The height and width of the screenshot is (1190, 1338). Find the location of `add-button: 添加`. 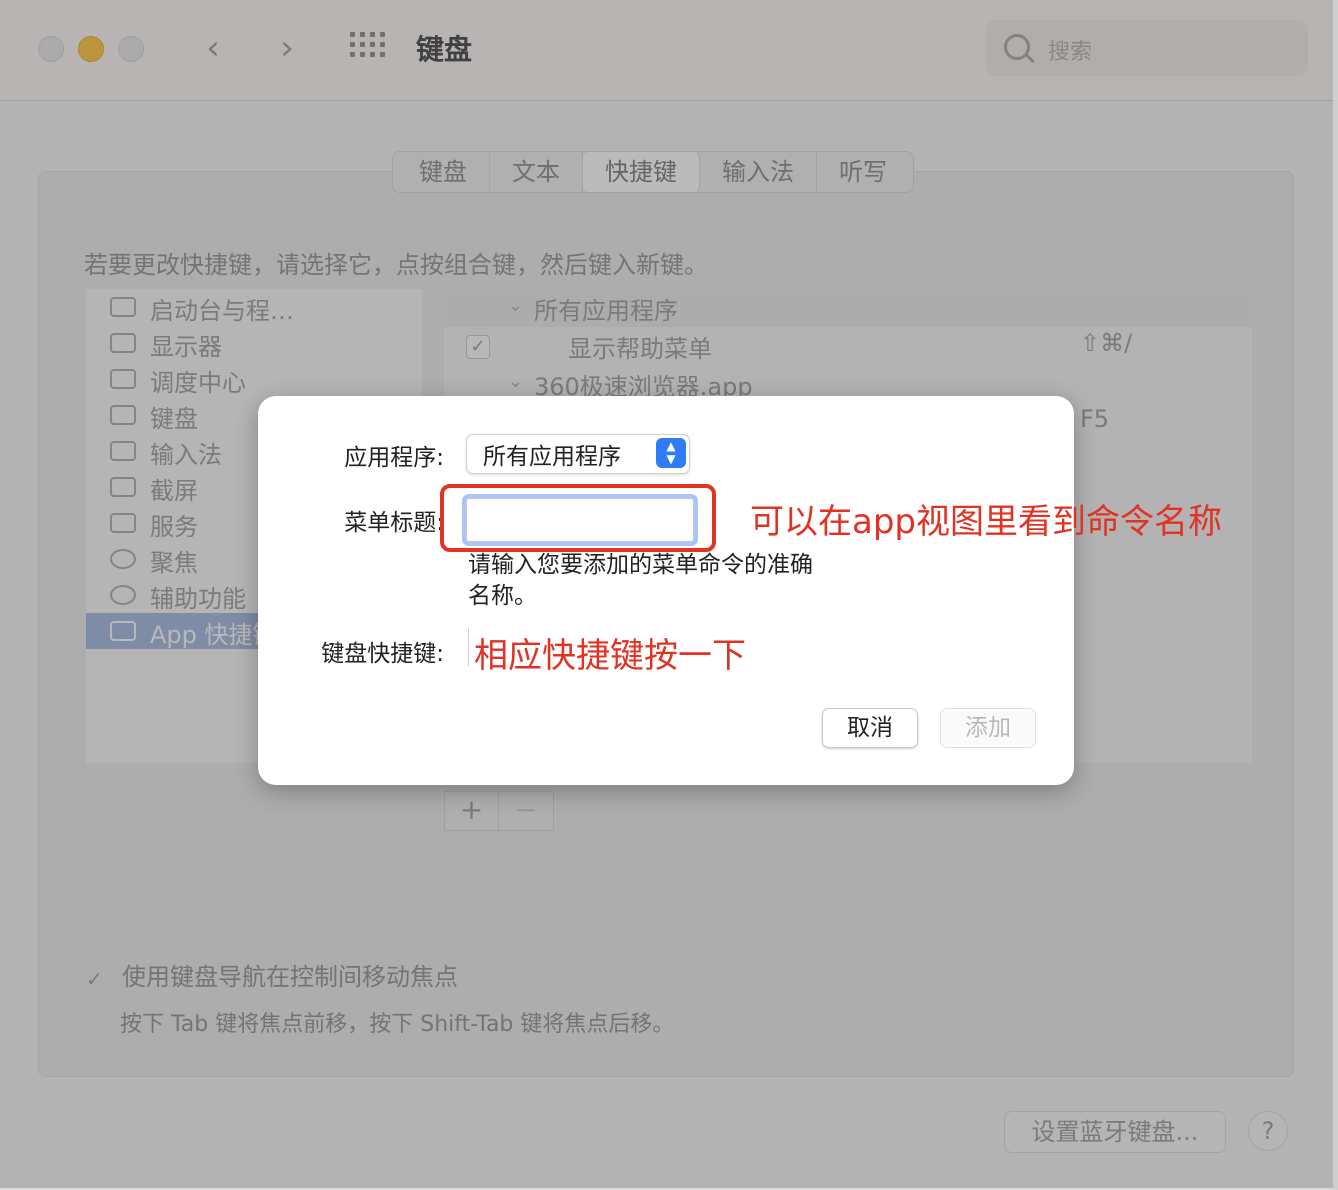

add-button: 添加 is located at coordinates (988, 728).